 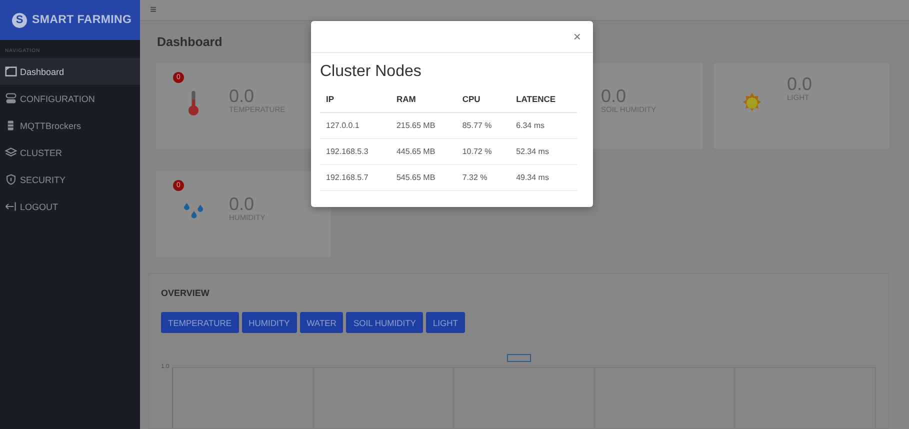 What do you see at coordinates (355, 100) in the screenshot?
I see `column-header: IP` at bounding box center [355, 100].